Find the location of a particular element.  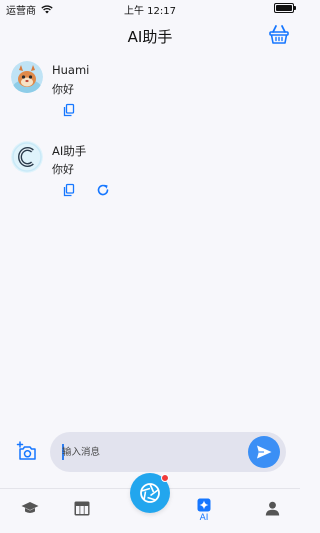

tab-learn is located at coordinates (30, 511).